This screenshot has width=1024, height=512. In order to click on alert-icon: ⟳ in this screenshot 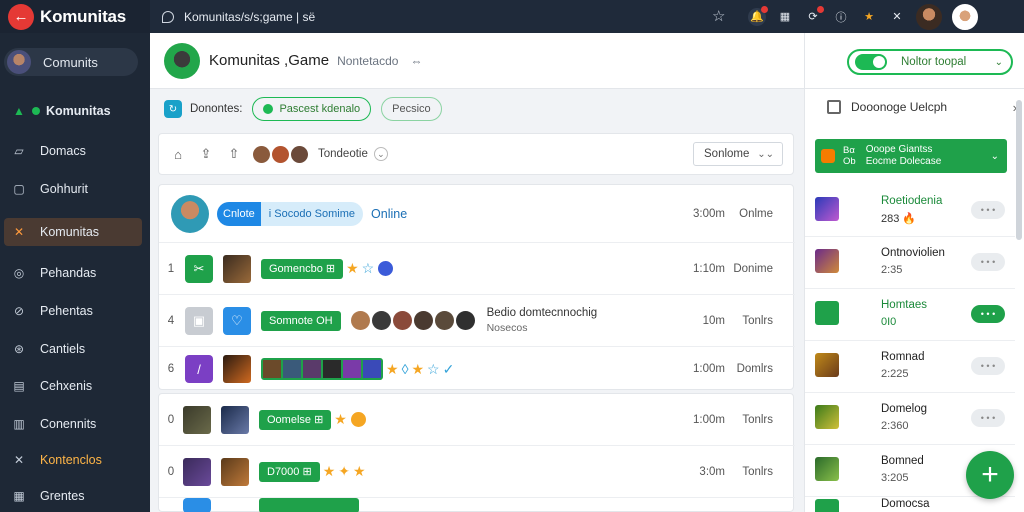, I will do `click(814, 15)`.